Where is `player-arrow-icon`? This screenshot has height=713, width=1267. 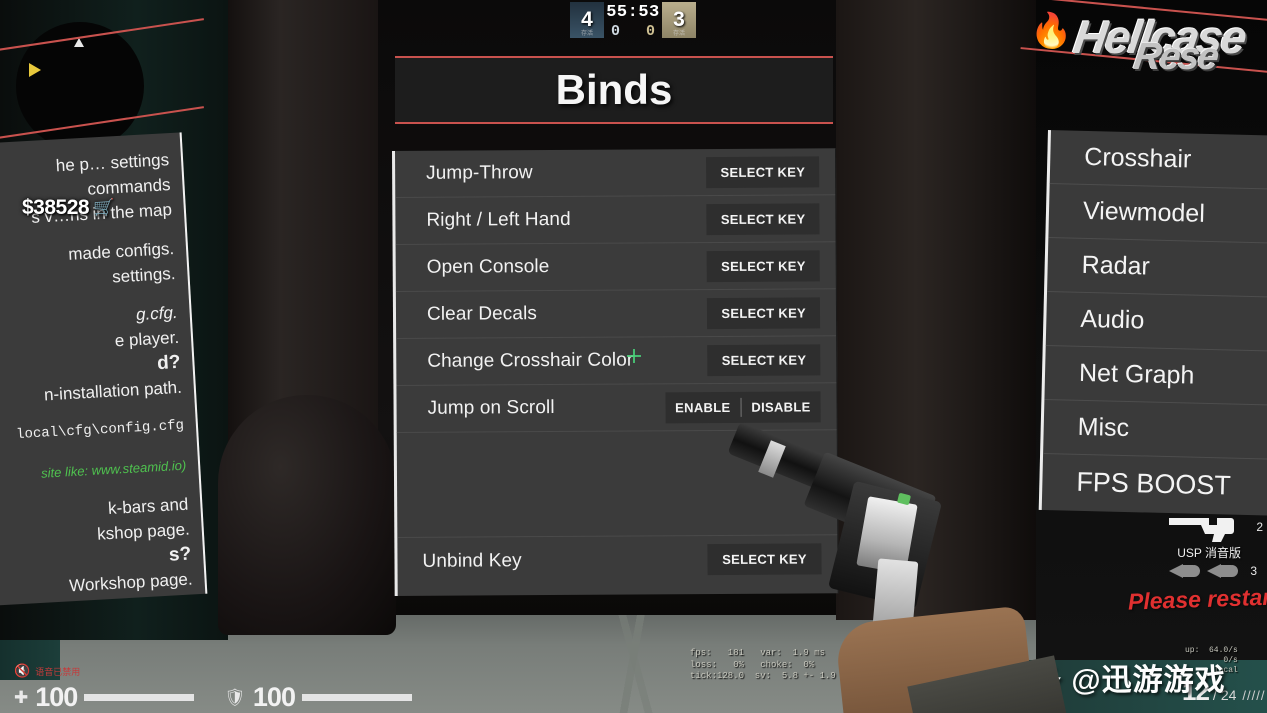
player-arrow-icon is located at coordinates (79, 42).